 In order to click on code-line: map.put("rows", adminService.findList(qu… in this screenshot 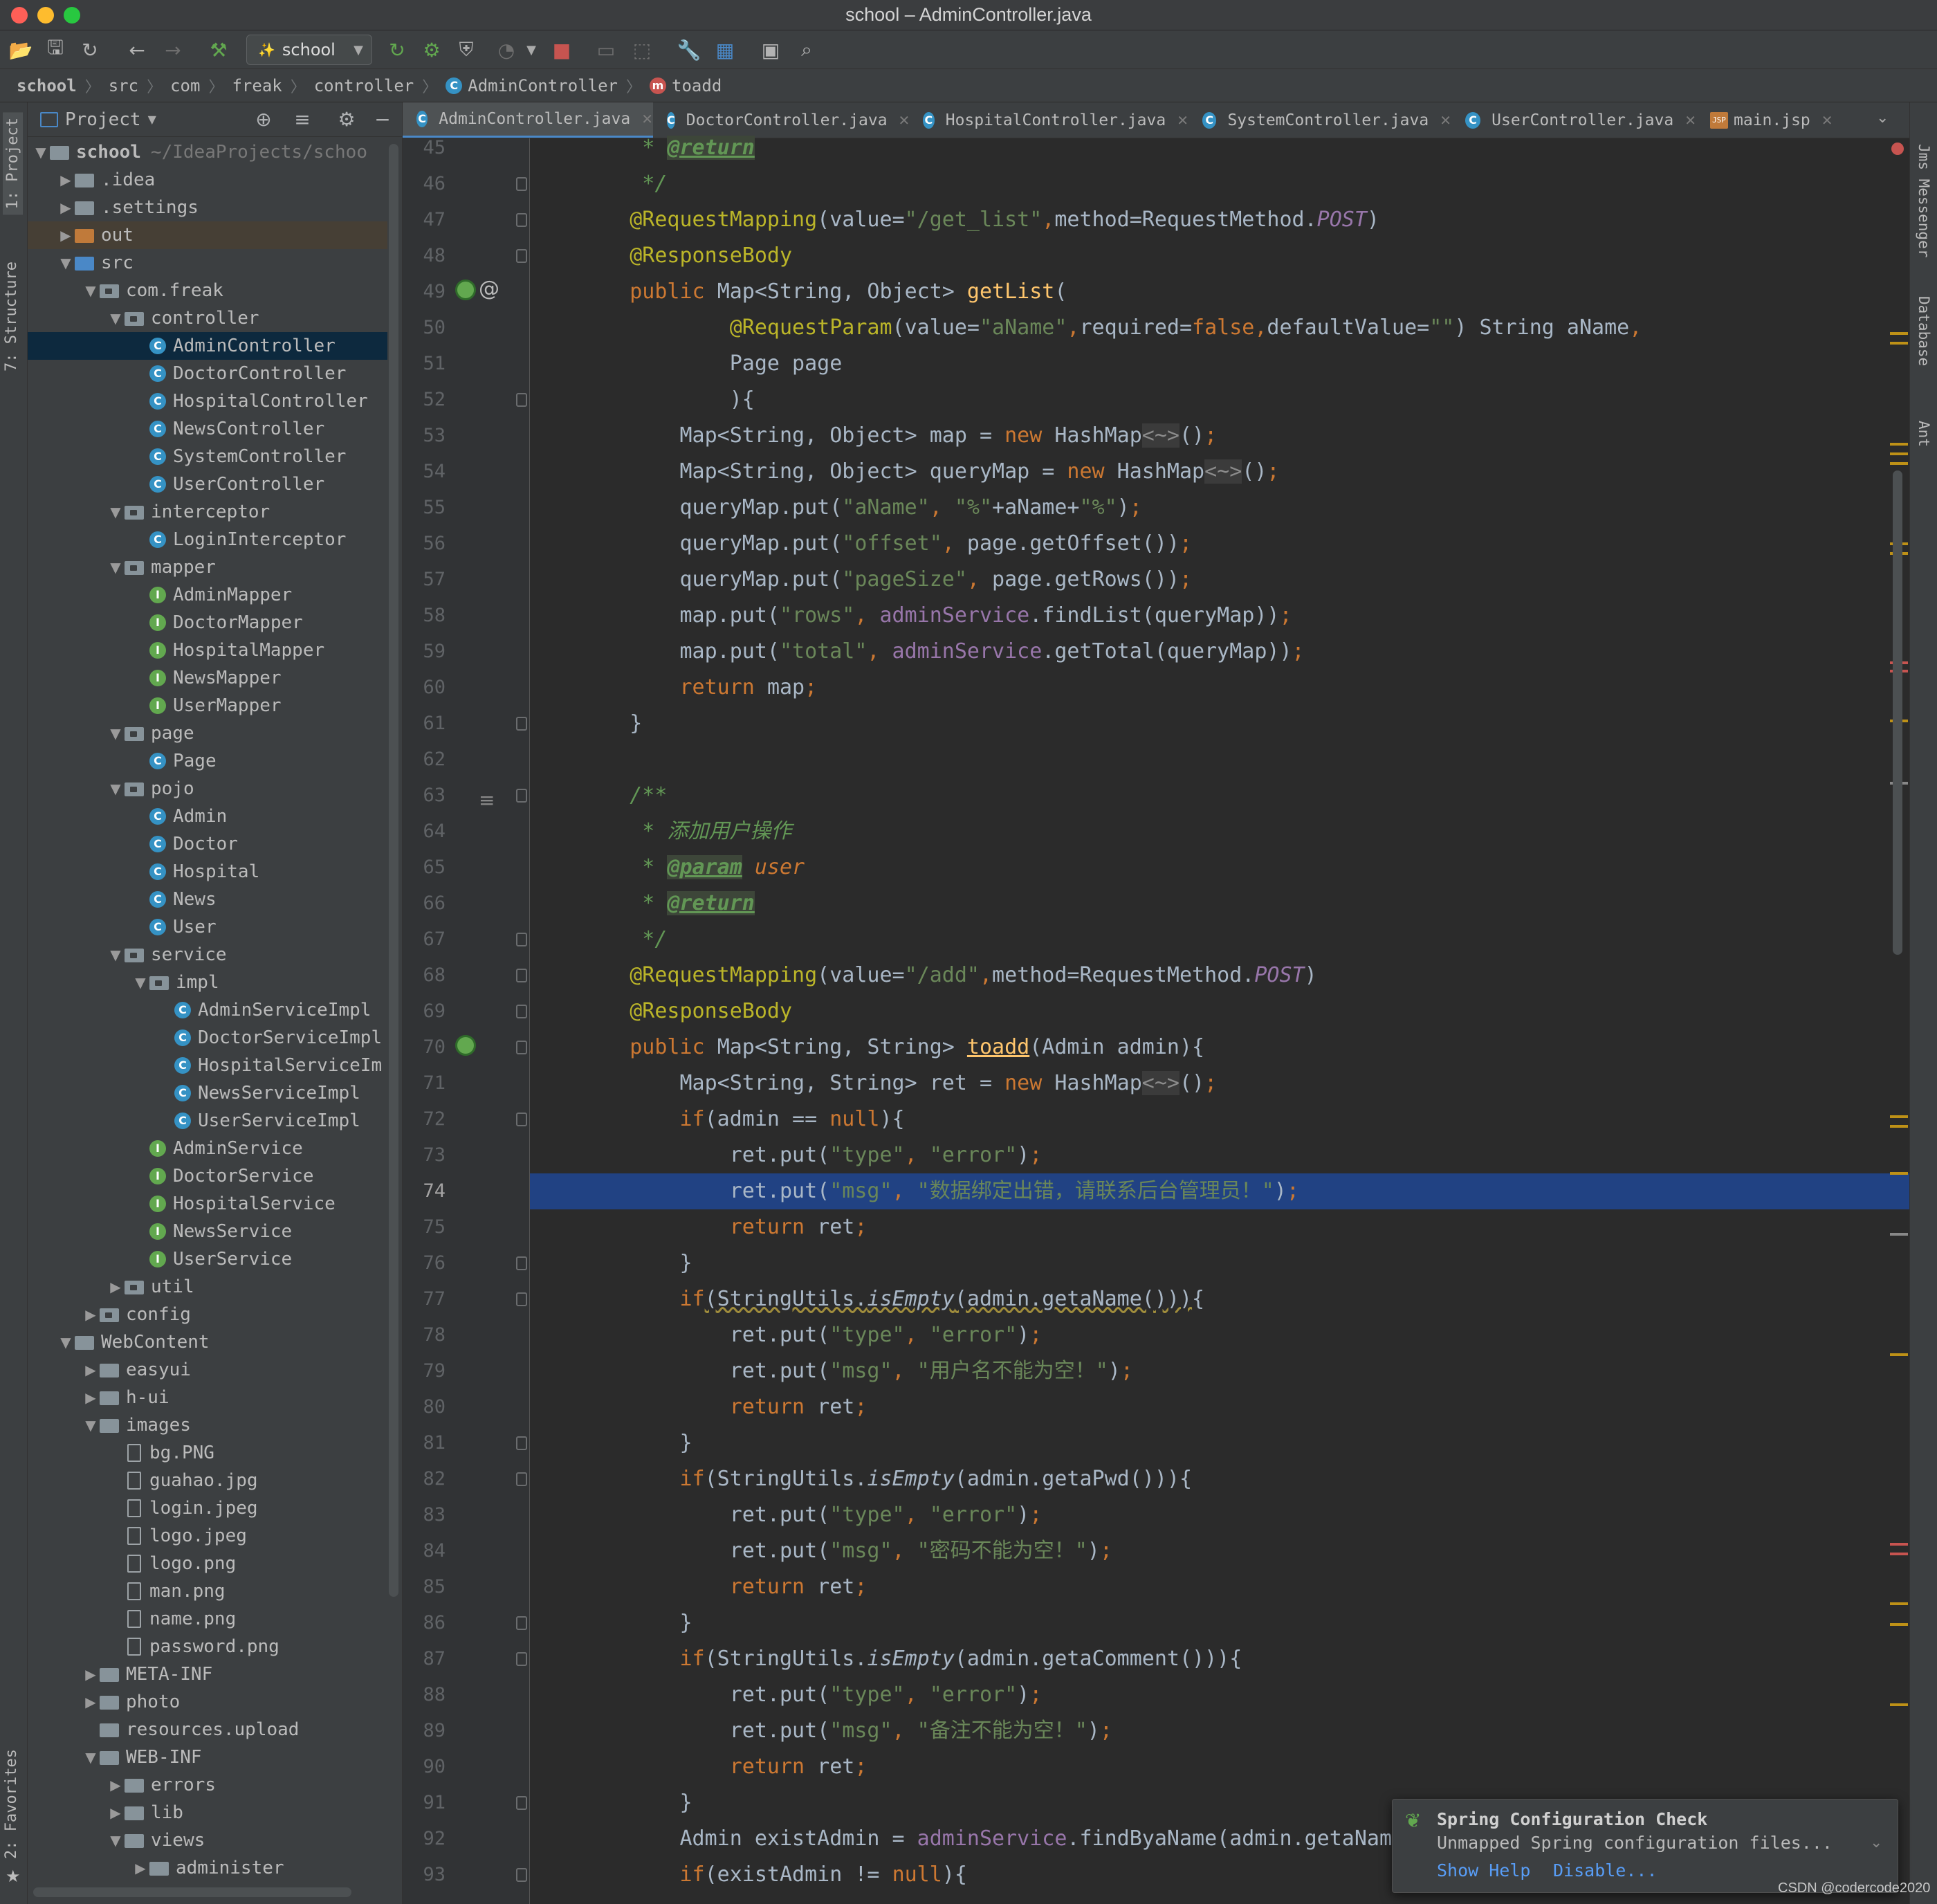, I will do `click(936, 616)`.